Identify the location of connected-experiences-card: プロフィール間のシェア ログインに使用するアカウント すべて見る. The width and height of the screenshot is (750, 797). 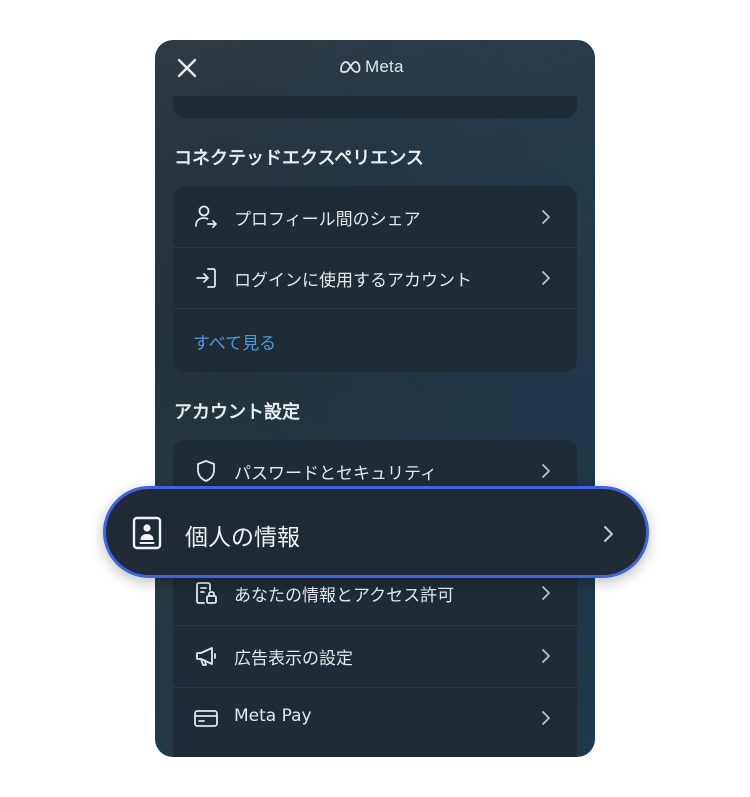
(375, 279).